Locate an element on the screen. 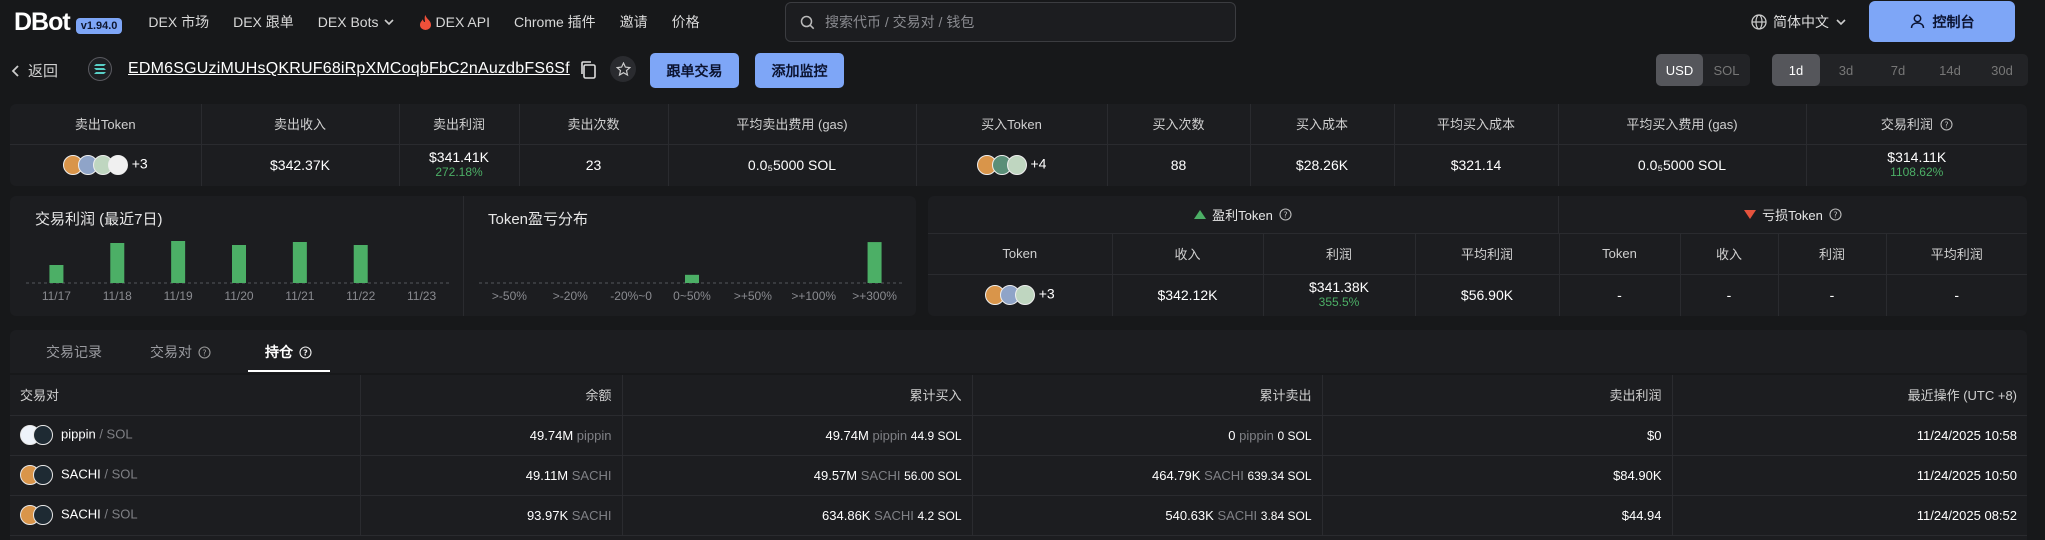  sell-profit-pct: 272.18% is located at coordinates (459, 172).